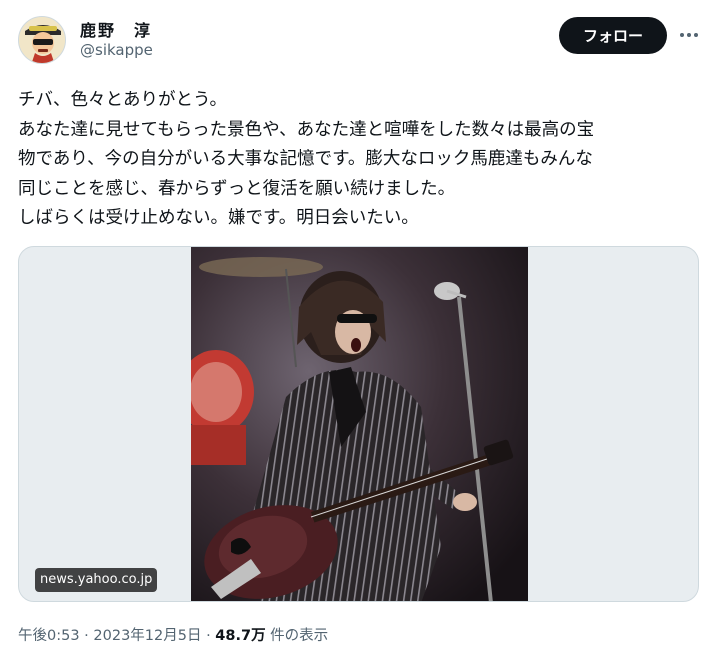 Image resolution: width=717 pixels, height=661 pixels. Describe the element at coordinates (96, 580) in the screenshot. I see `source-badge: news.yahoo.co.jp` at that location.